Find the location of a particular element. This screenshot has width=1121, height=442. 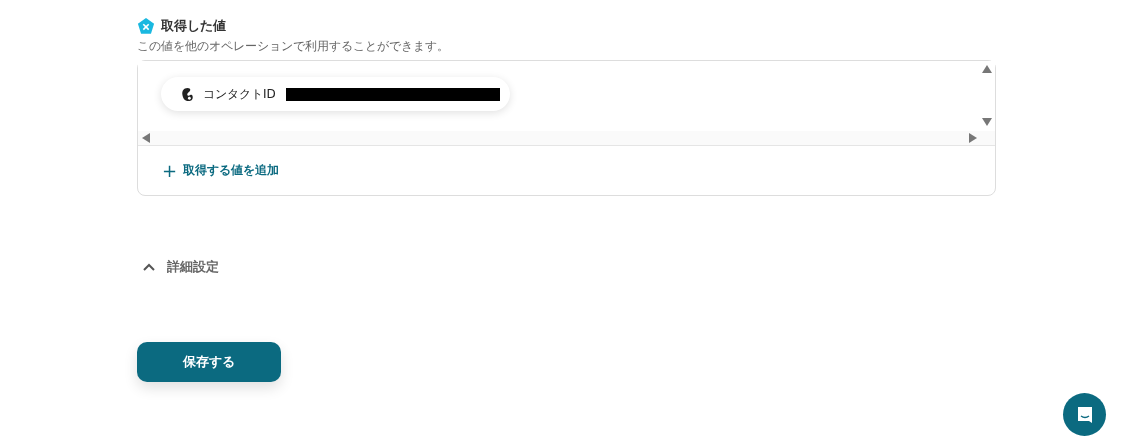

advanced-settings-toggle: 詳細設定 is located at coordinates (181, 267).